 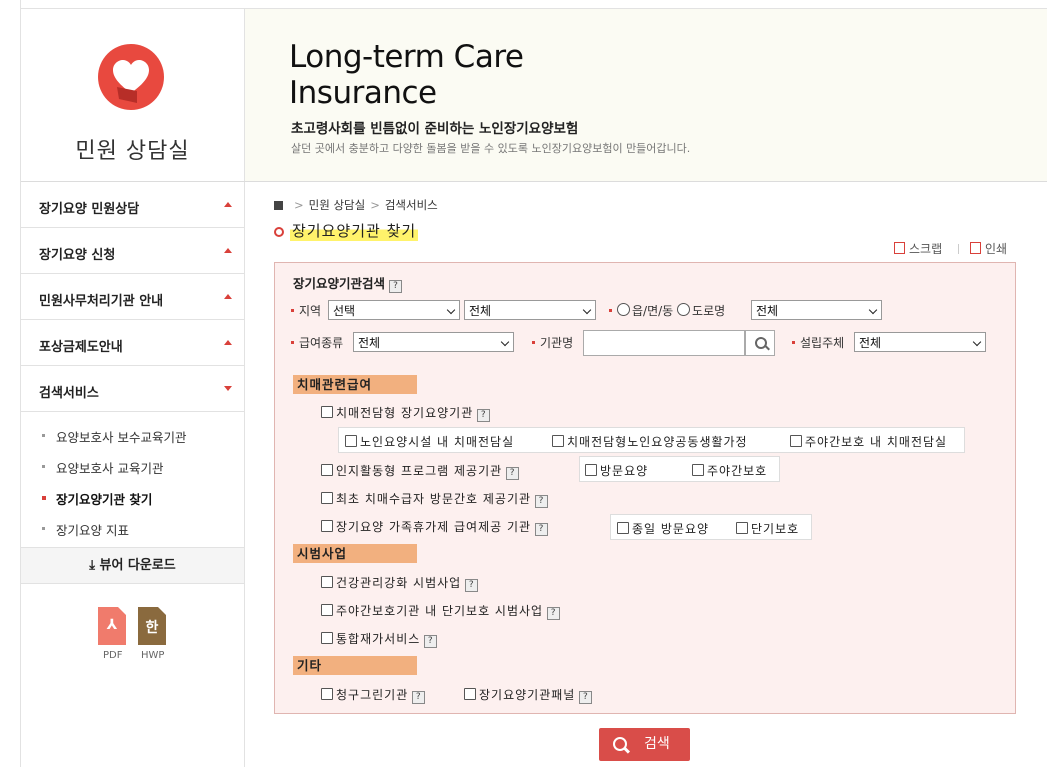 I want to click on logo-box: 민원 상담실, so click(x=133, y=95).